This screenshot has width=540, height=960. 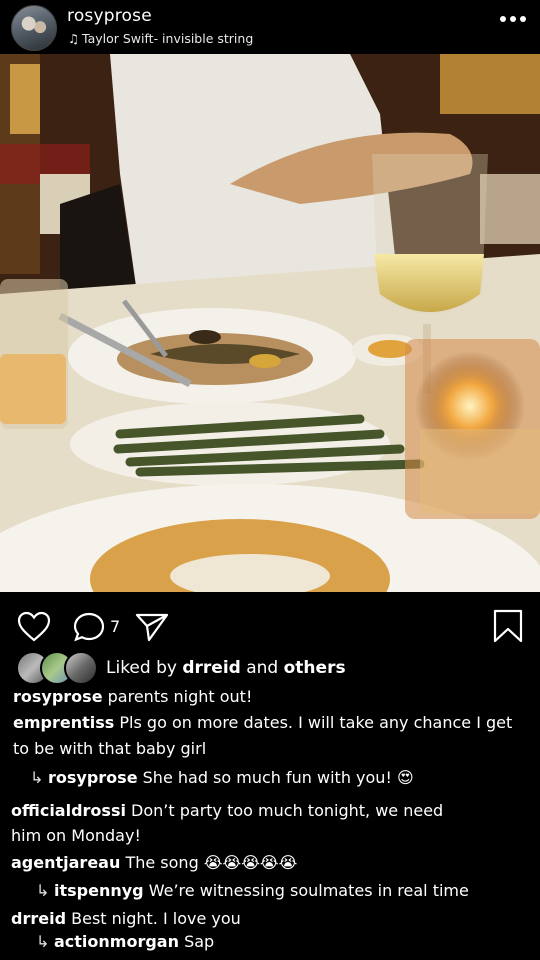 What do you see at coordinates (211, 668) in the screenshot?
I see `liked-by-user: drreid` at bounding box center [211, 668].